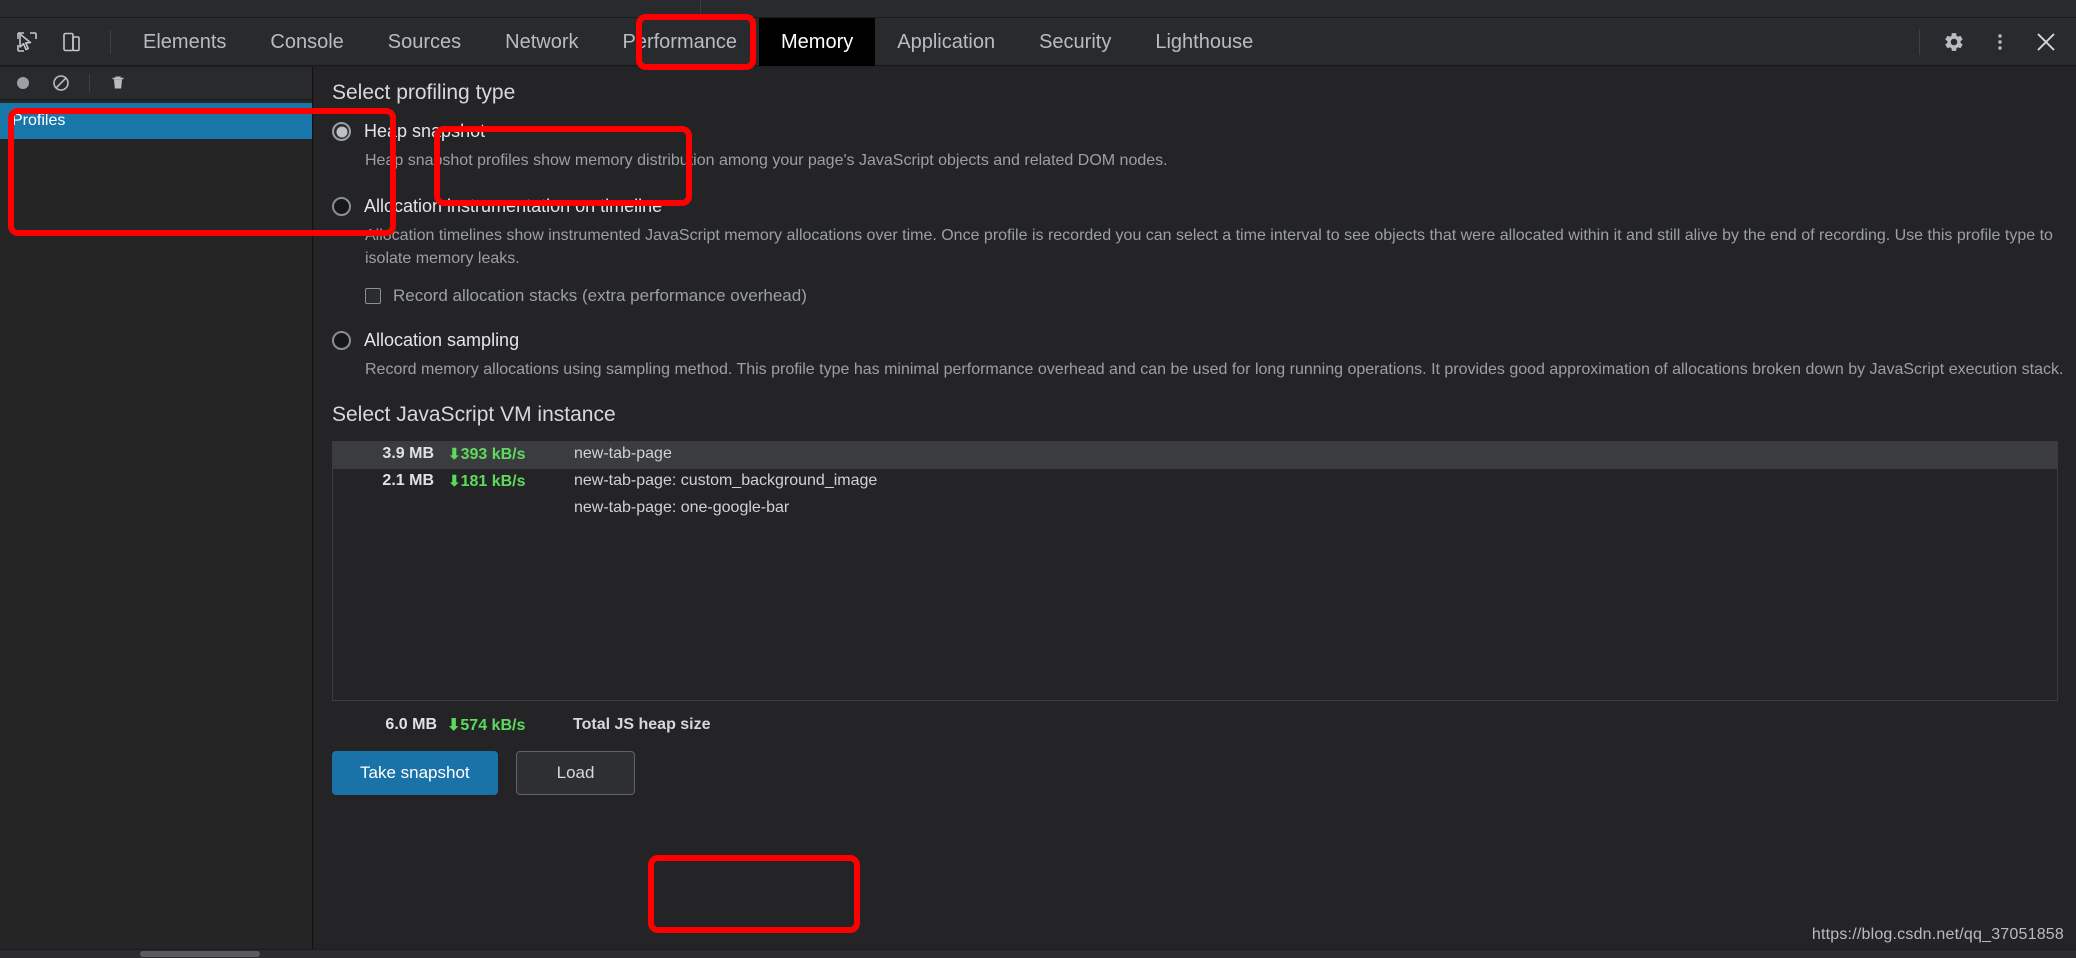 This screenshot has width=2076, height=958. Describe the element at coordinates (1195, 455) in the screenshot. I see `vm-instance-row: 3.9 MB ⬇393 kB/s new-tab-page` at that location.